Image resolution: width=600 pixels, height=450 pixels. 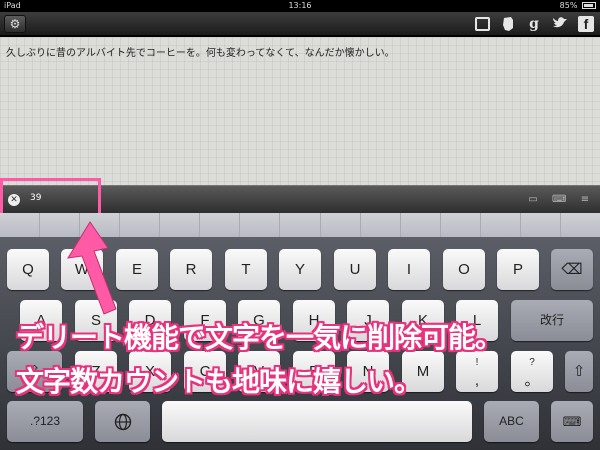 What do you see at coordinates (532, 362) in the screenshot?
I see `key-question-top: ?` at bounding box center [532, 362].